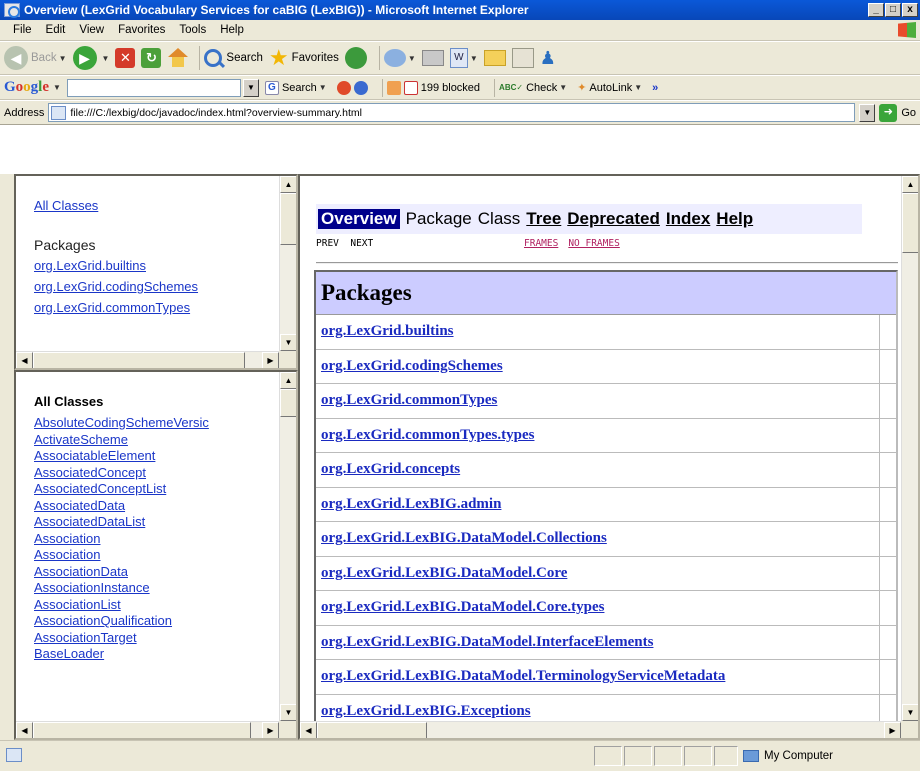 The image size is (920, 771). I want to click on minimize-button: _, so click(876, 10).